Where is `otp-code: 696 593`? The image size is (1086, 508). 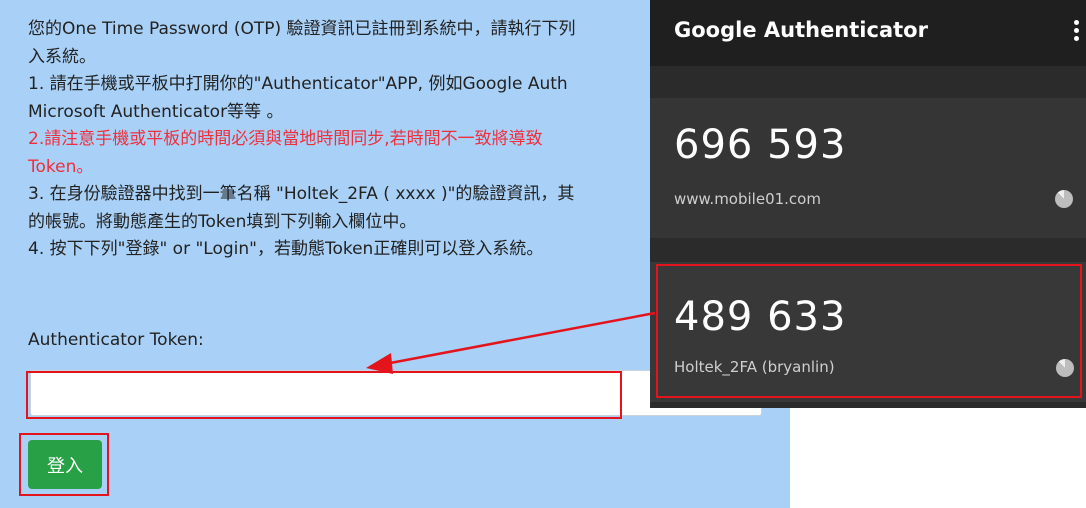 otp-code: 696 593 is located at coordinates (760, 145).